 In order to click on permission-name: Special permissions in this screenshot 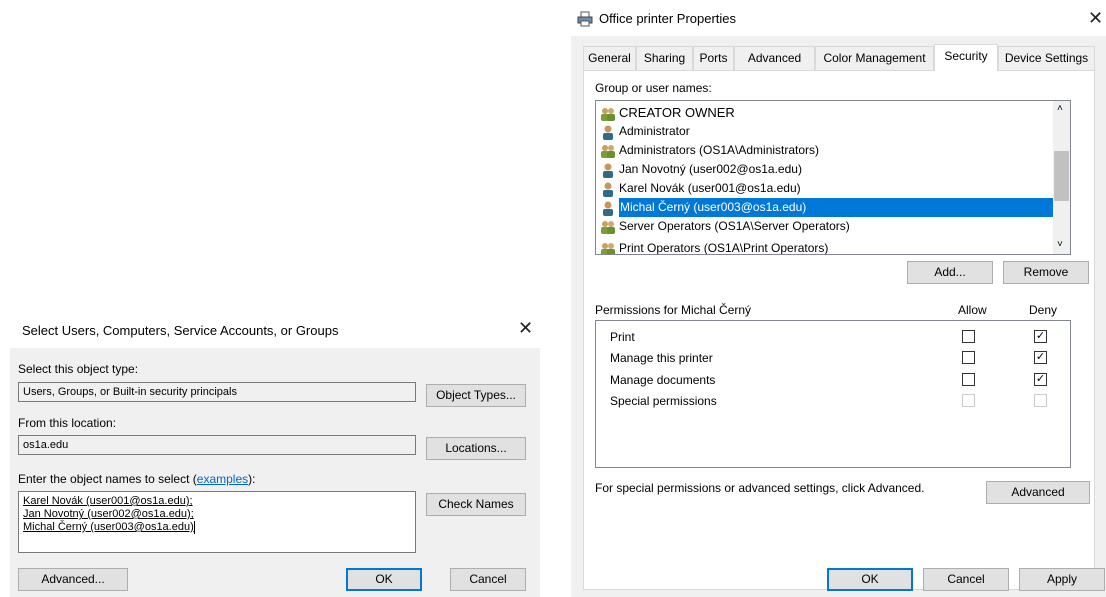, I will do `click(663, 401)`.